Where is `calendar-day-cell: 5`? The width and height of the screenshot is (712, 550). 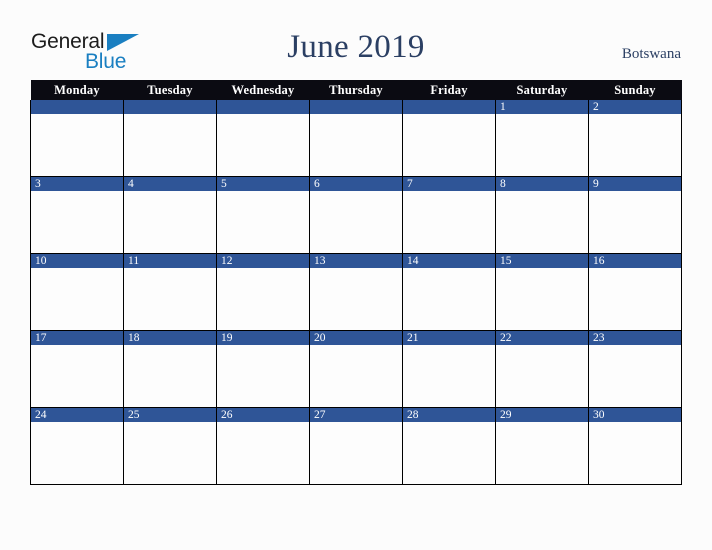 calendar-day-cell: 5 is located at coordinates (263, 215).